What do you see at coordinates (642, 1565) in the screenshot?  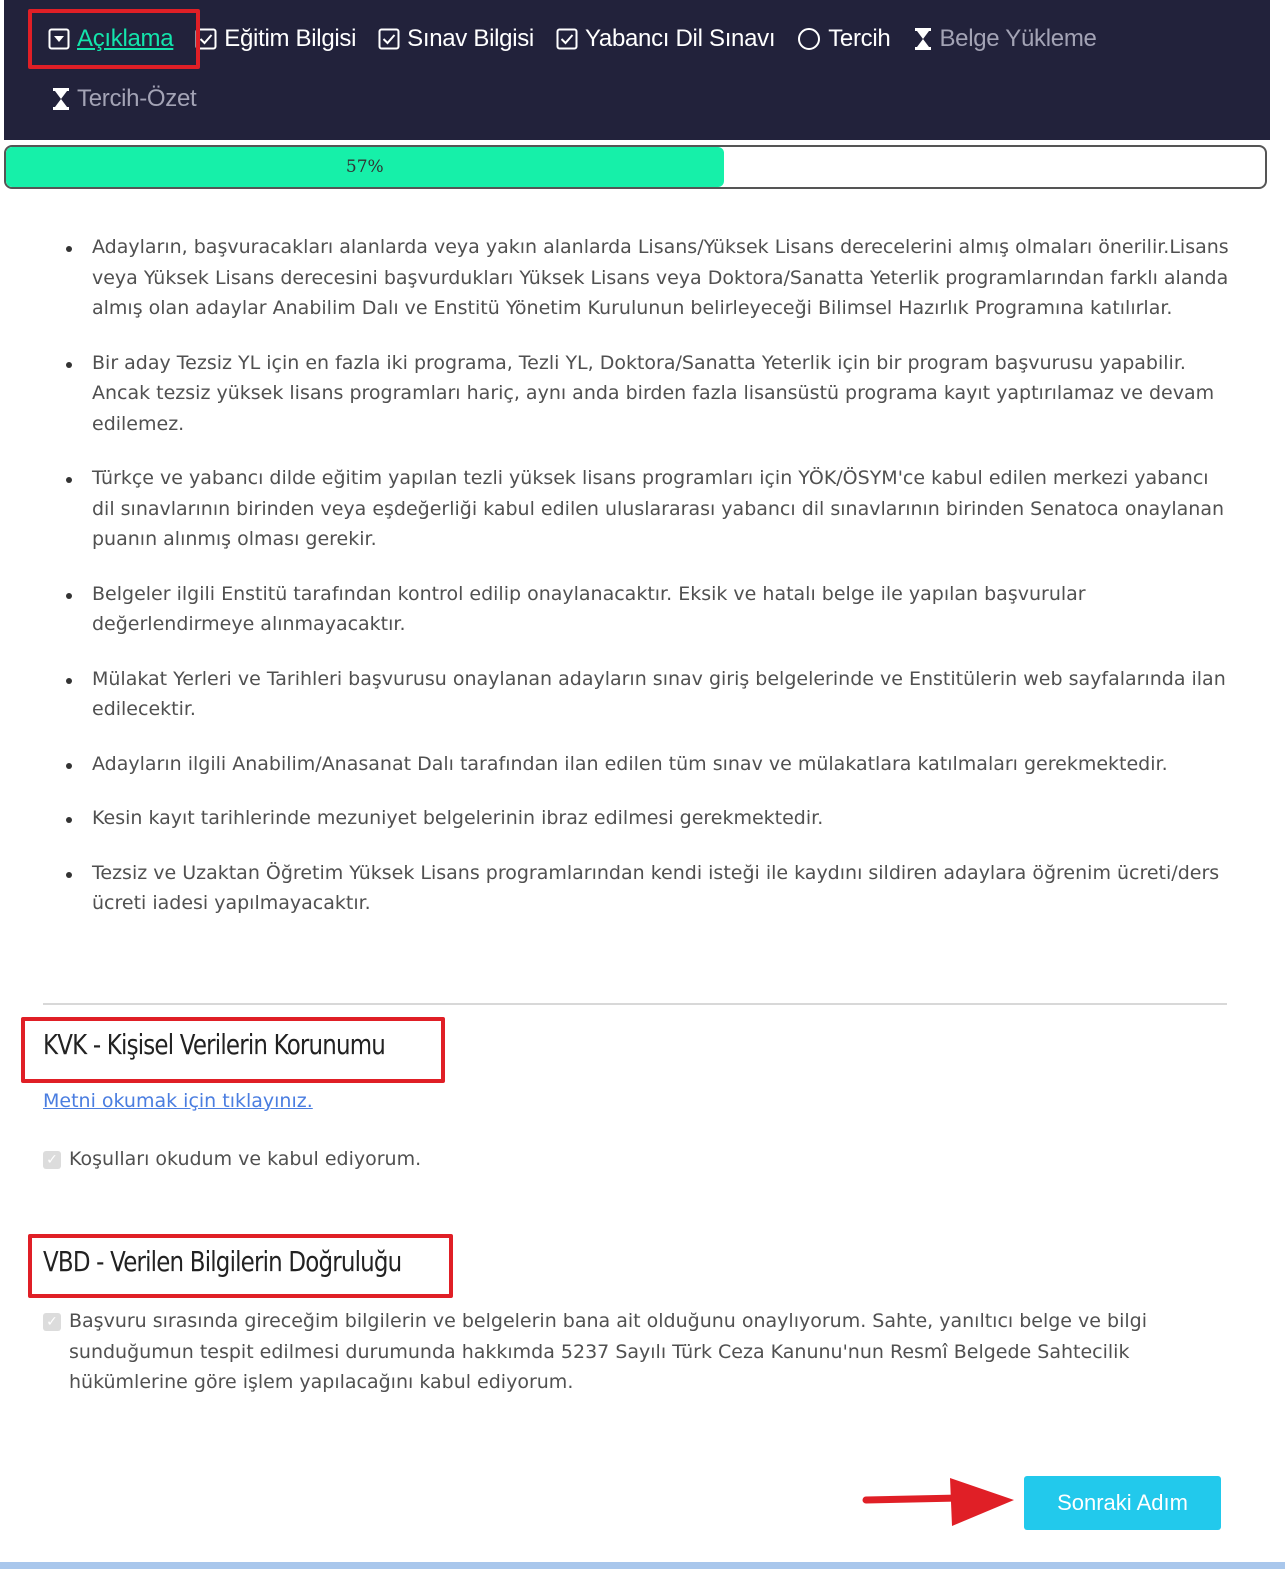 I see `bottom-bar` at bounding box center [642, 1565].